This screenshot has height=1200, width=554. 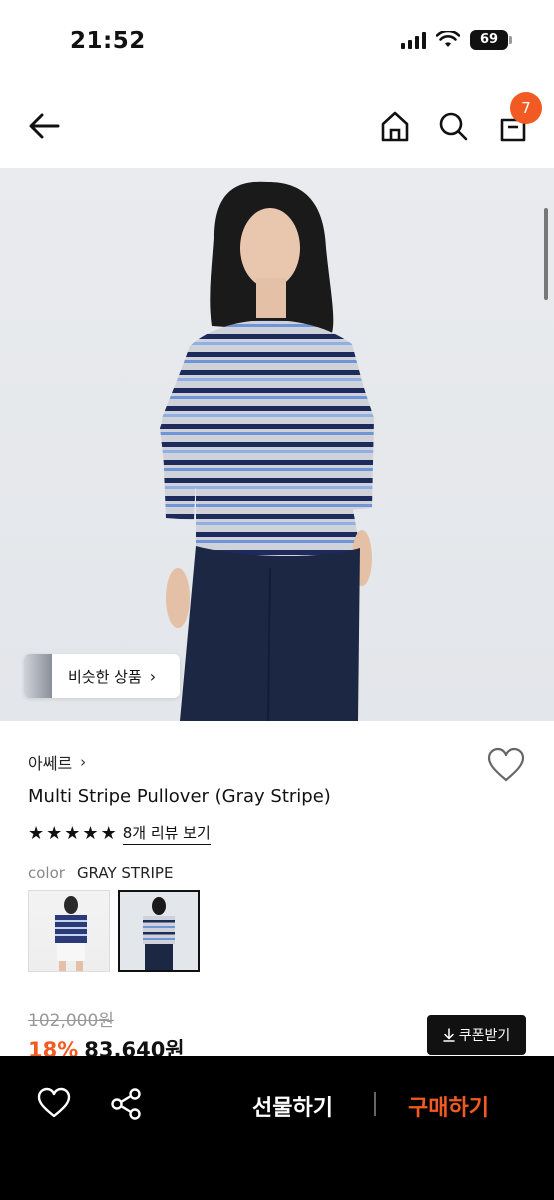 I want to click on arrow-left-icon, so click(x=44, y=126).